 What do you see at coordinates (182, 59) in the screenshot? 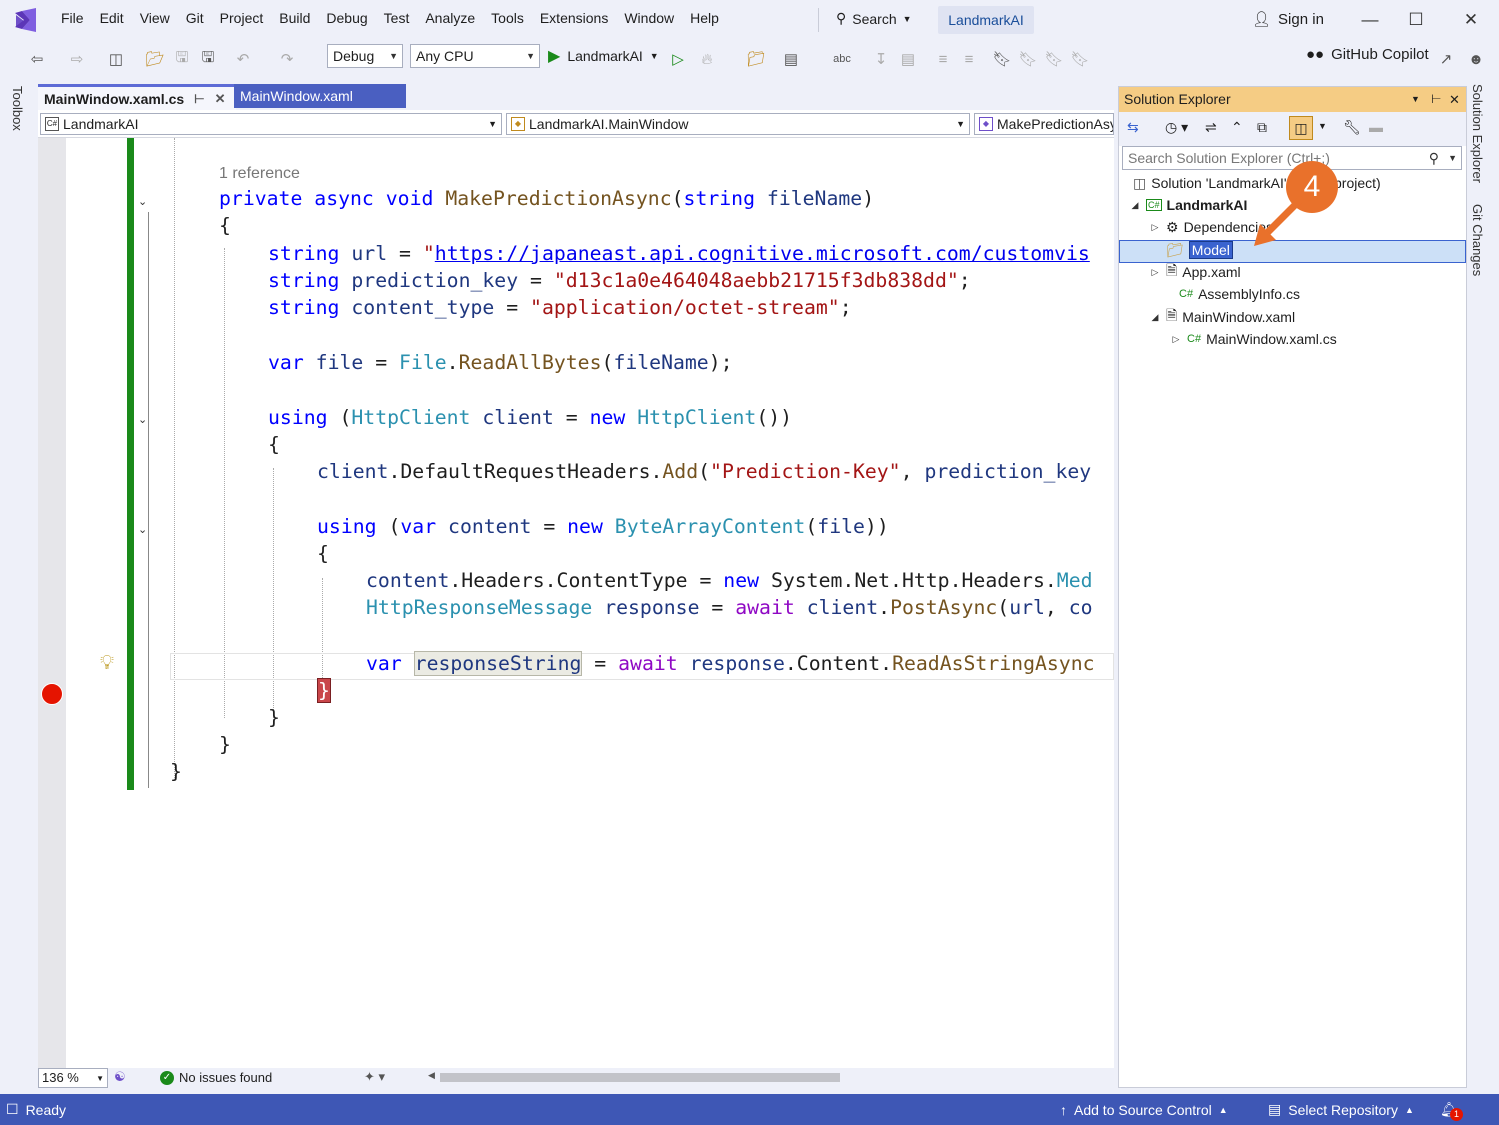
I see `save-icon: 🖫︎` at bounding box center [182, 59].